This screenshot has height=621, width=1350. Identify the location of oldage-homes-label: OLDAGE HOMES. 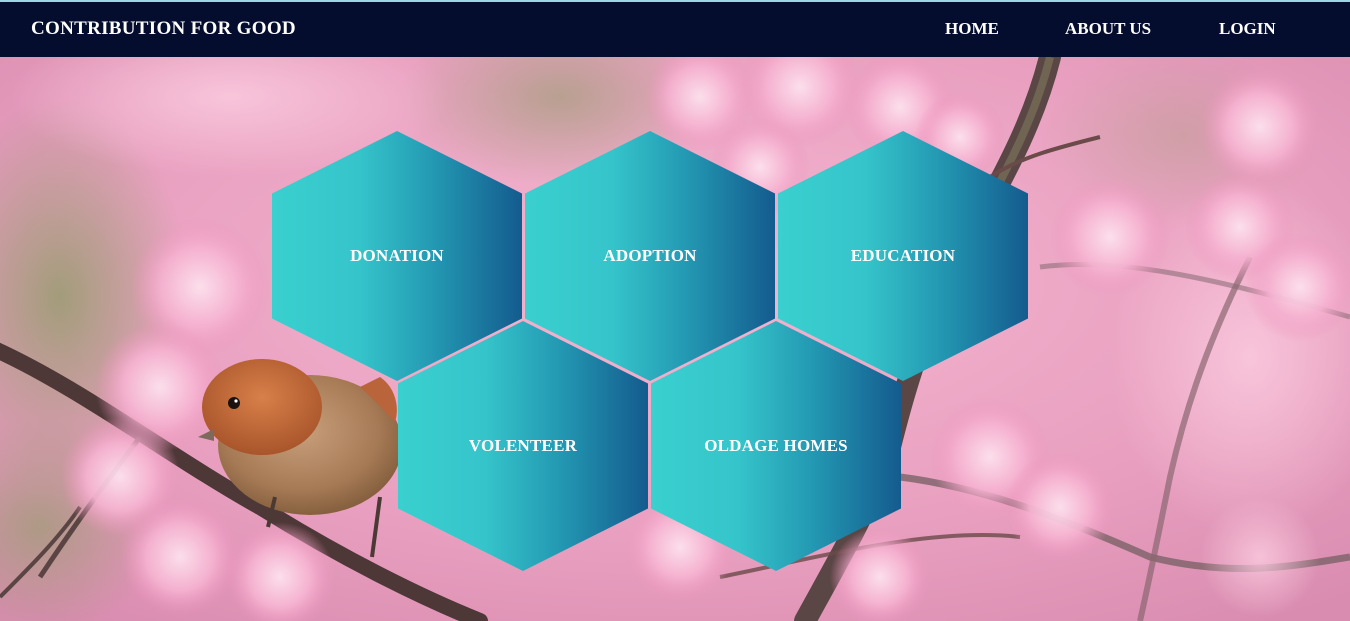
(776, 445).